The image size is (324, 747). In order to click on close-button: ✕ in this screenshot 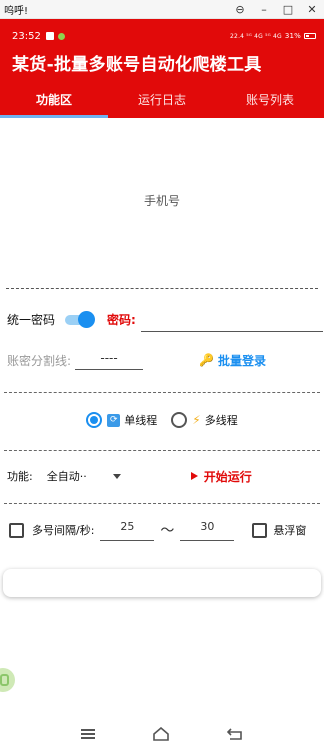, I will do `click(312, 9)`.